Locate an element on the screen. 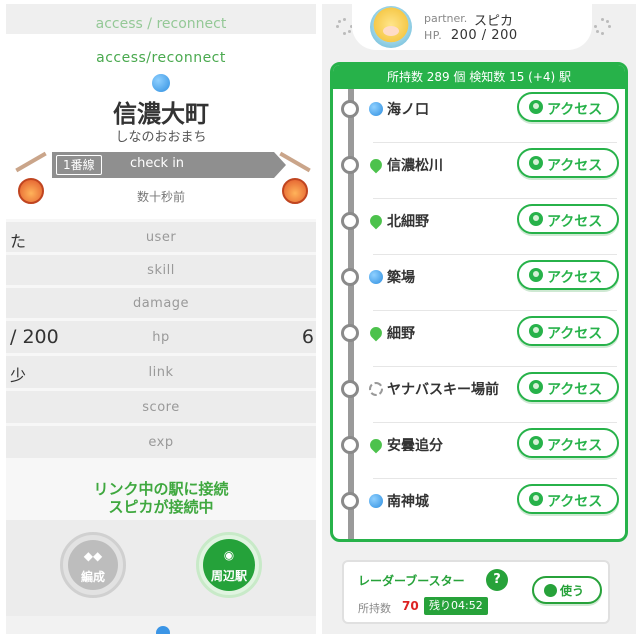 This screenshot has width=640, height=640. hp-value: 200 / 200 is located at coordinates (484, 35).